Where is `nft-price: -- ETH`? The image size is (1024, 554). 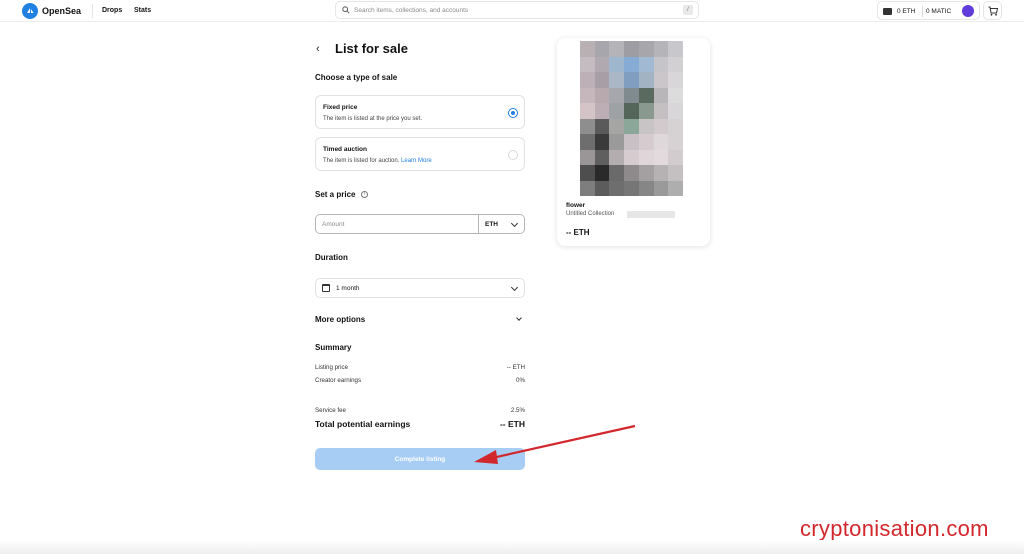 nft-price: -- ETH is located at coordinates (578, 232).